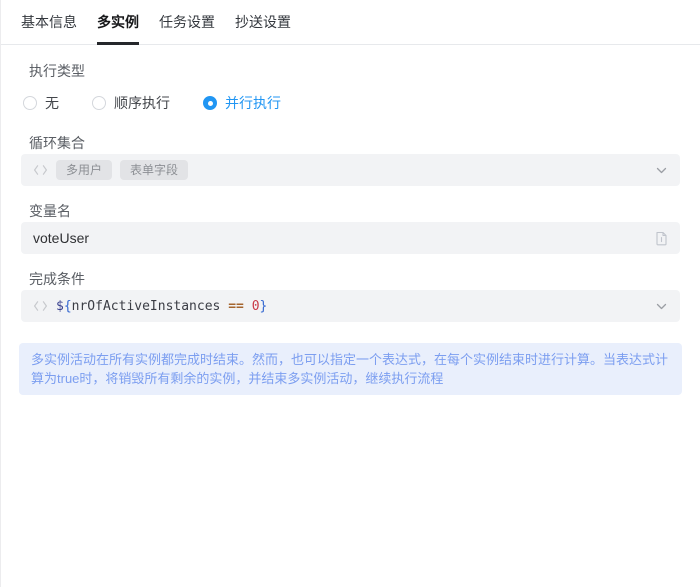 Image resolution: width=700 pixels, height=587 pixels. I want to click on tab-cc-settings: 抄送设置, so click(263, 22).